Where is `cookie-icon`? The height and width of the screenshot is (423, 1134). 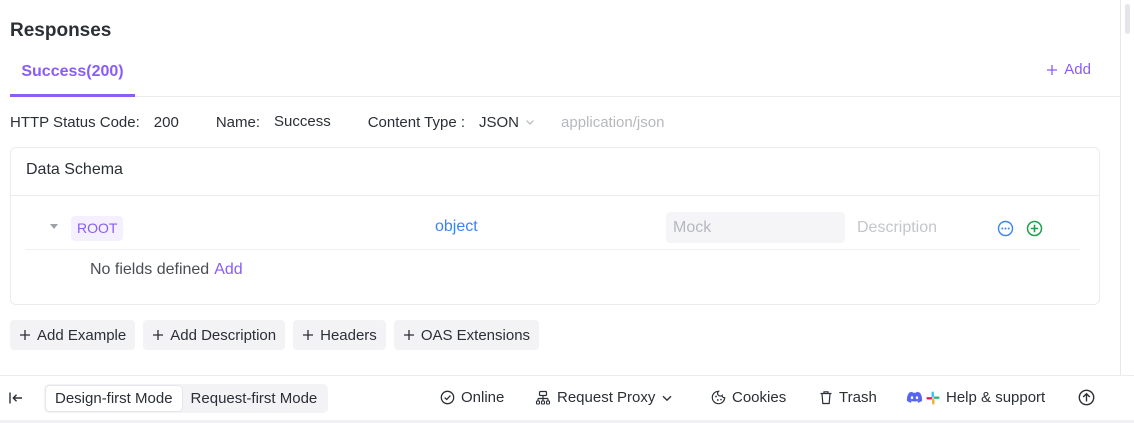 cookie-icon is located at coordinates (718, 397).